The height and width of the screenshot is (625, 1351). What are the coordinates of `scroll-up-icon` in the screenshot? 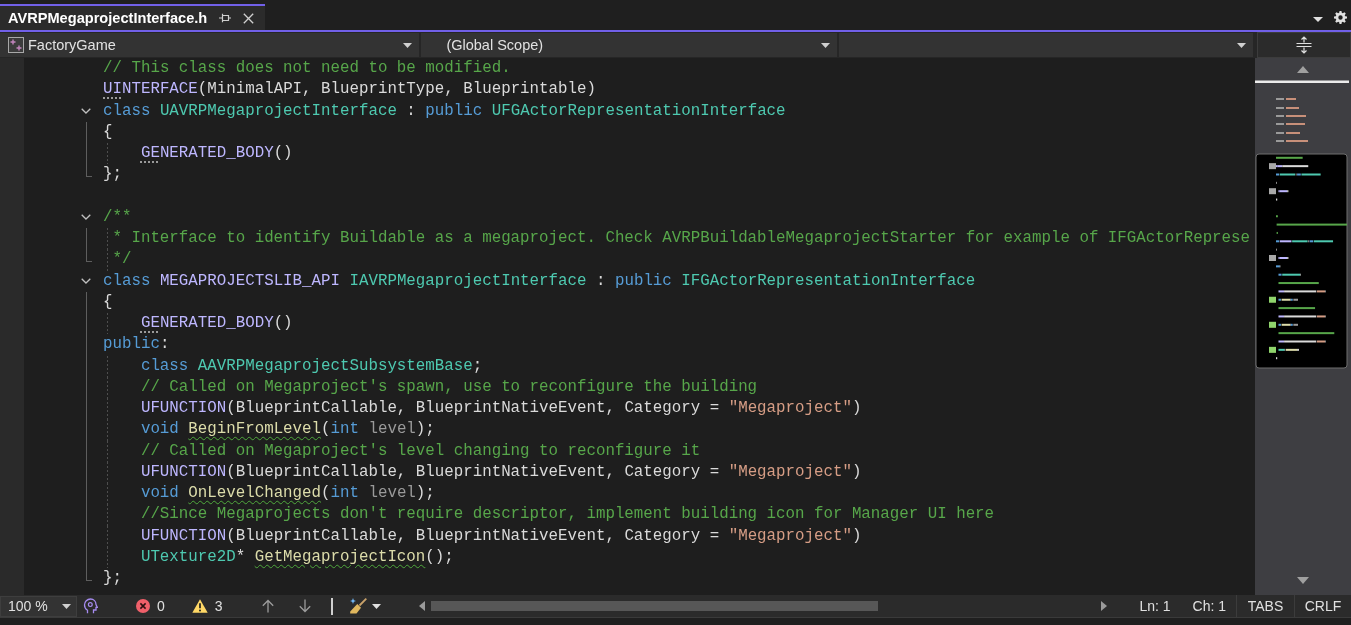 It's located at (1303, 69).